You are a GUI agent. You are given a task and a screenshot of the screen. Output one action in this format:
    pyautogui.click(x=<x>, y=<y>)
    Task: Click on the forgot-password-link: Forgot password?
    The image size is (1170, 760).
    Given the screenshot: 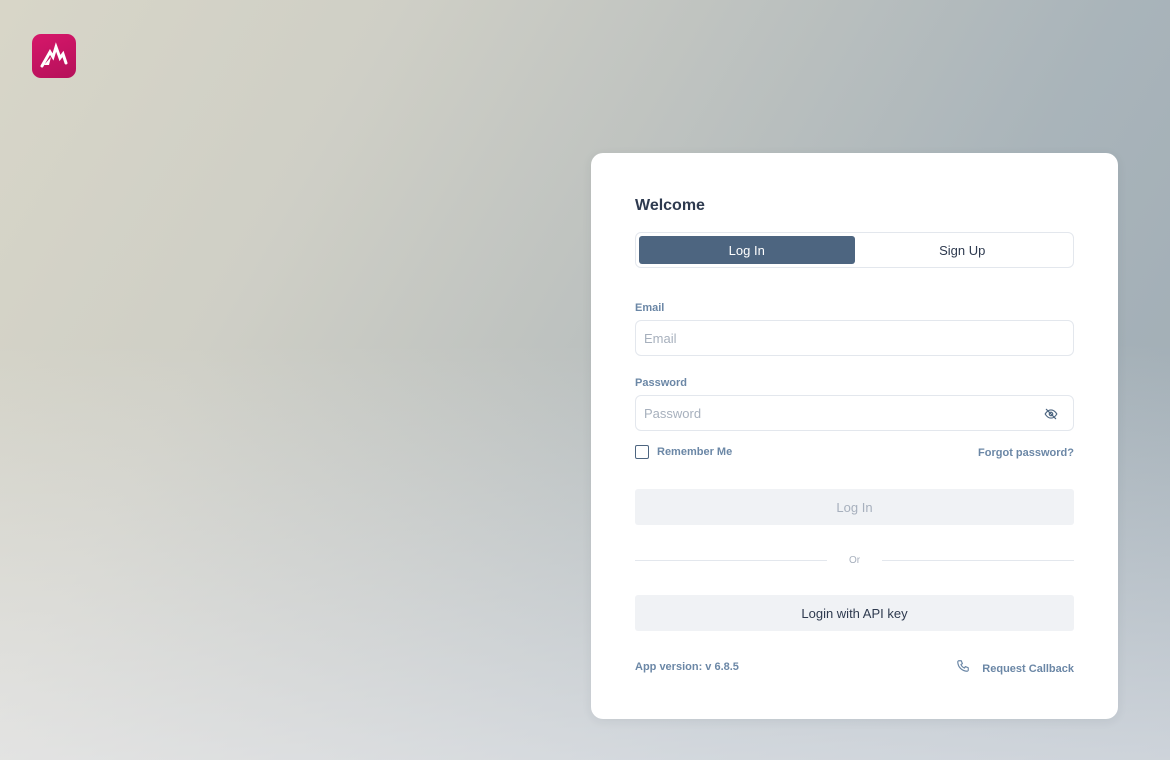 What is the action you would take?
    pyautogui.click(x=1026, y=453)
    